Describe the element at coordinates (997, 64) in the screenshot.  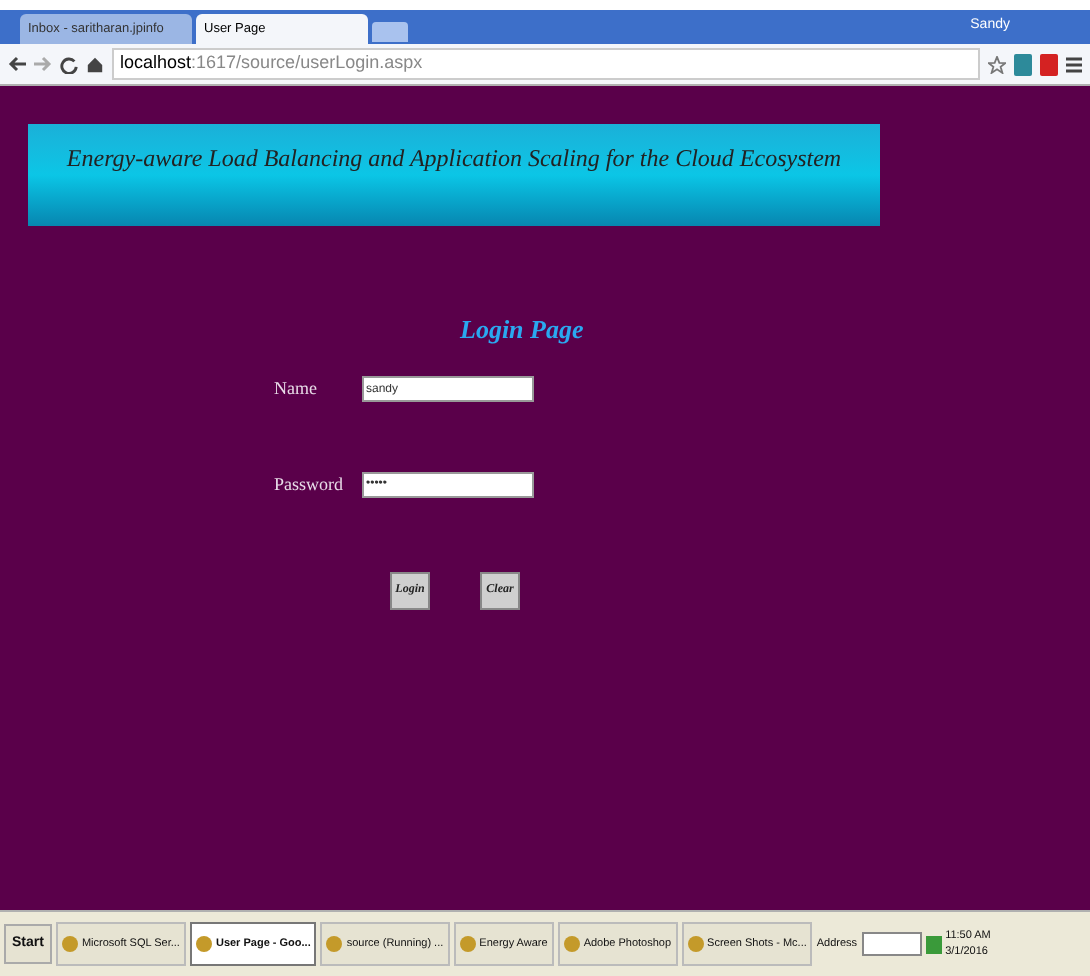
I see `star-icon` at that location.